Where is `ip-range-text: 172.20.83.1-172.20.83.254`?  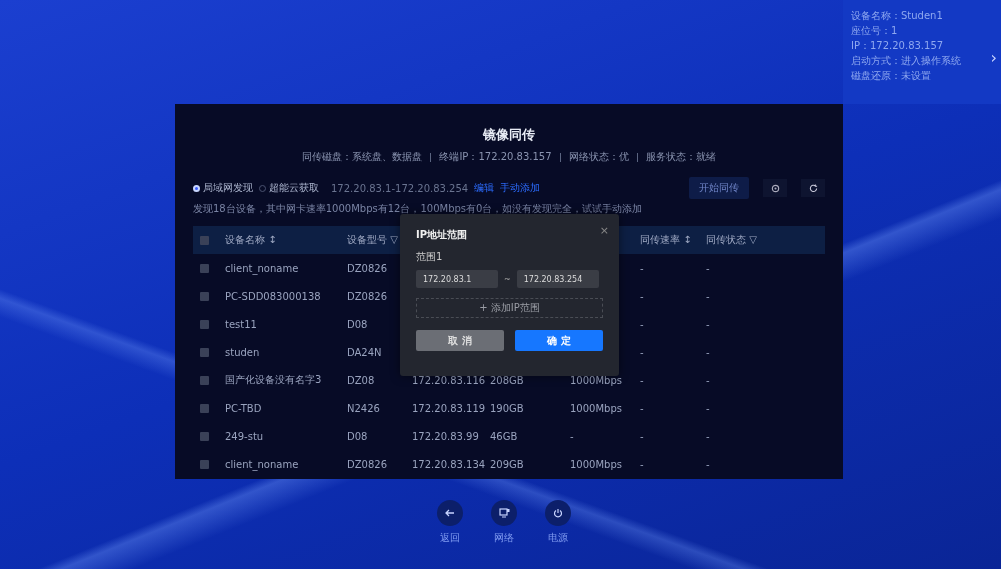
ip-range-text: 172.20.83.1-172.20.83.254 is located at coordinates (400, 188).